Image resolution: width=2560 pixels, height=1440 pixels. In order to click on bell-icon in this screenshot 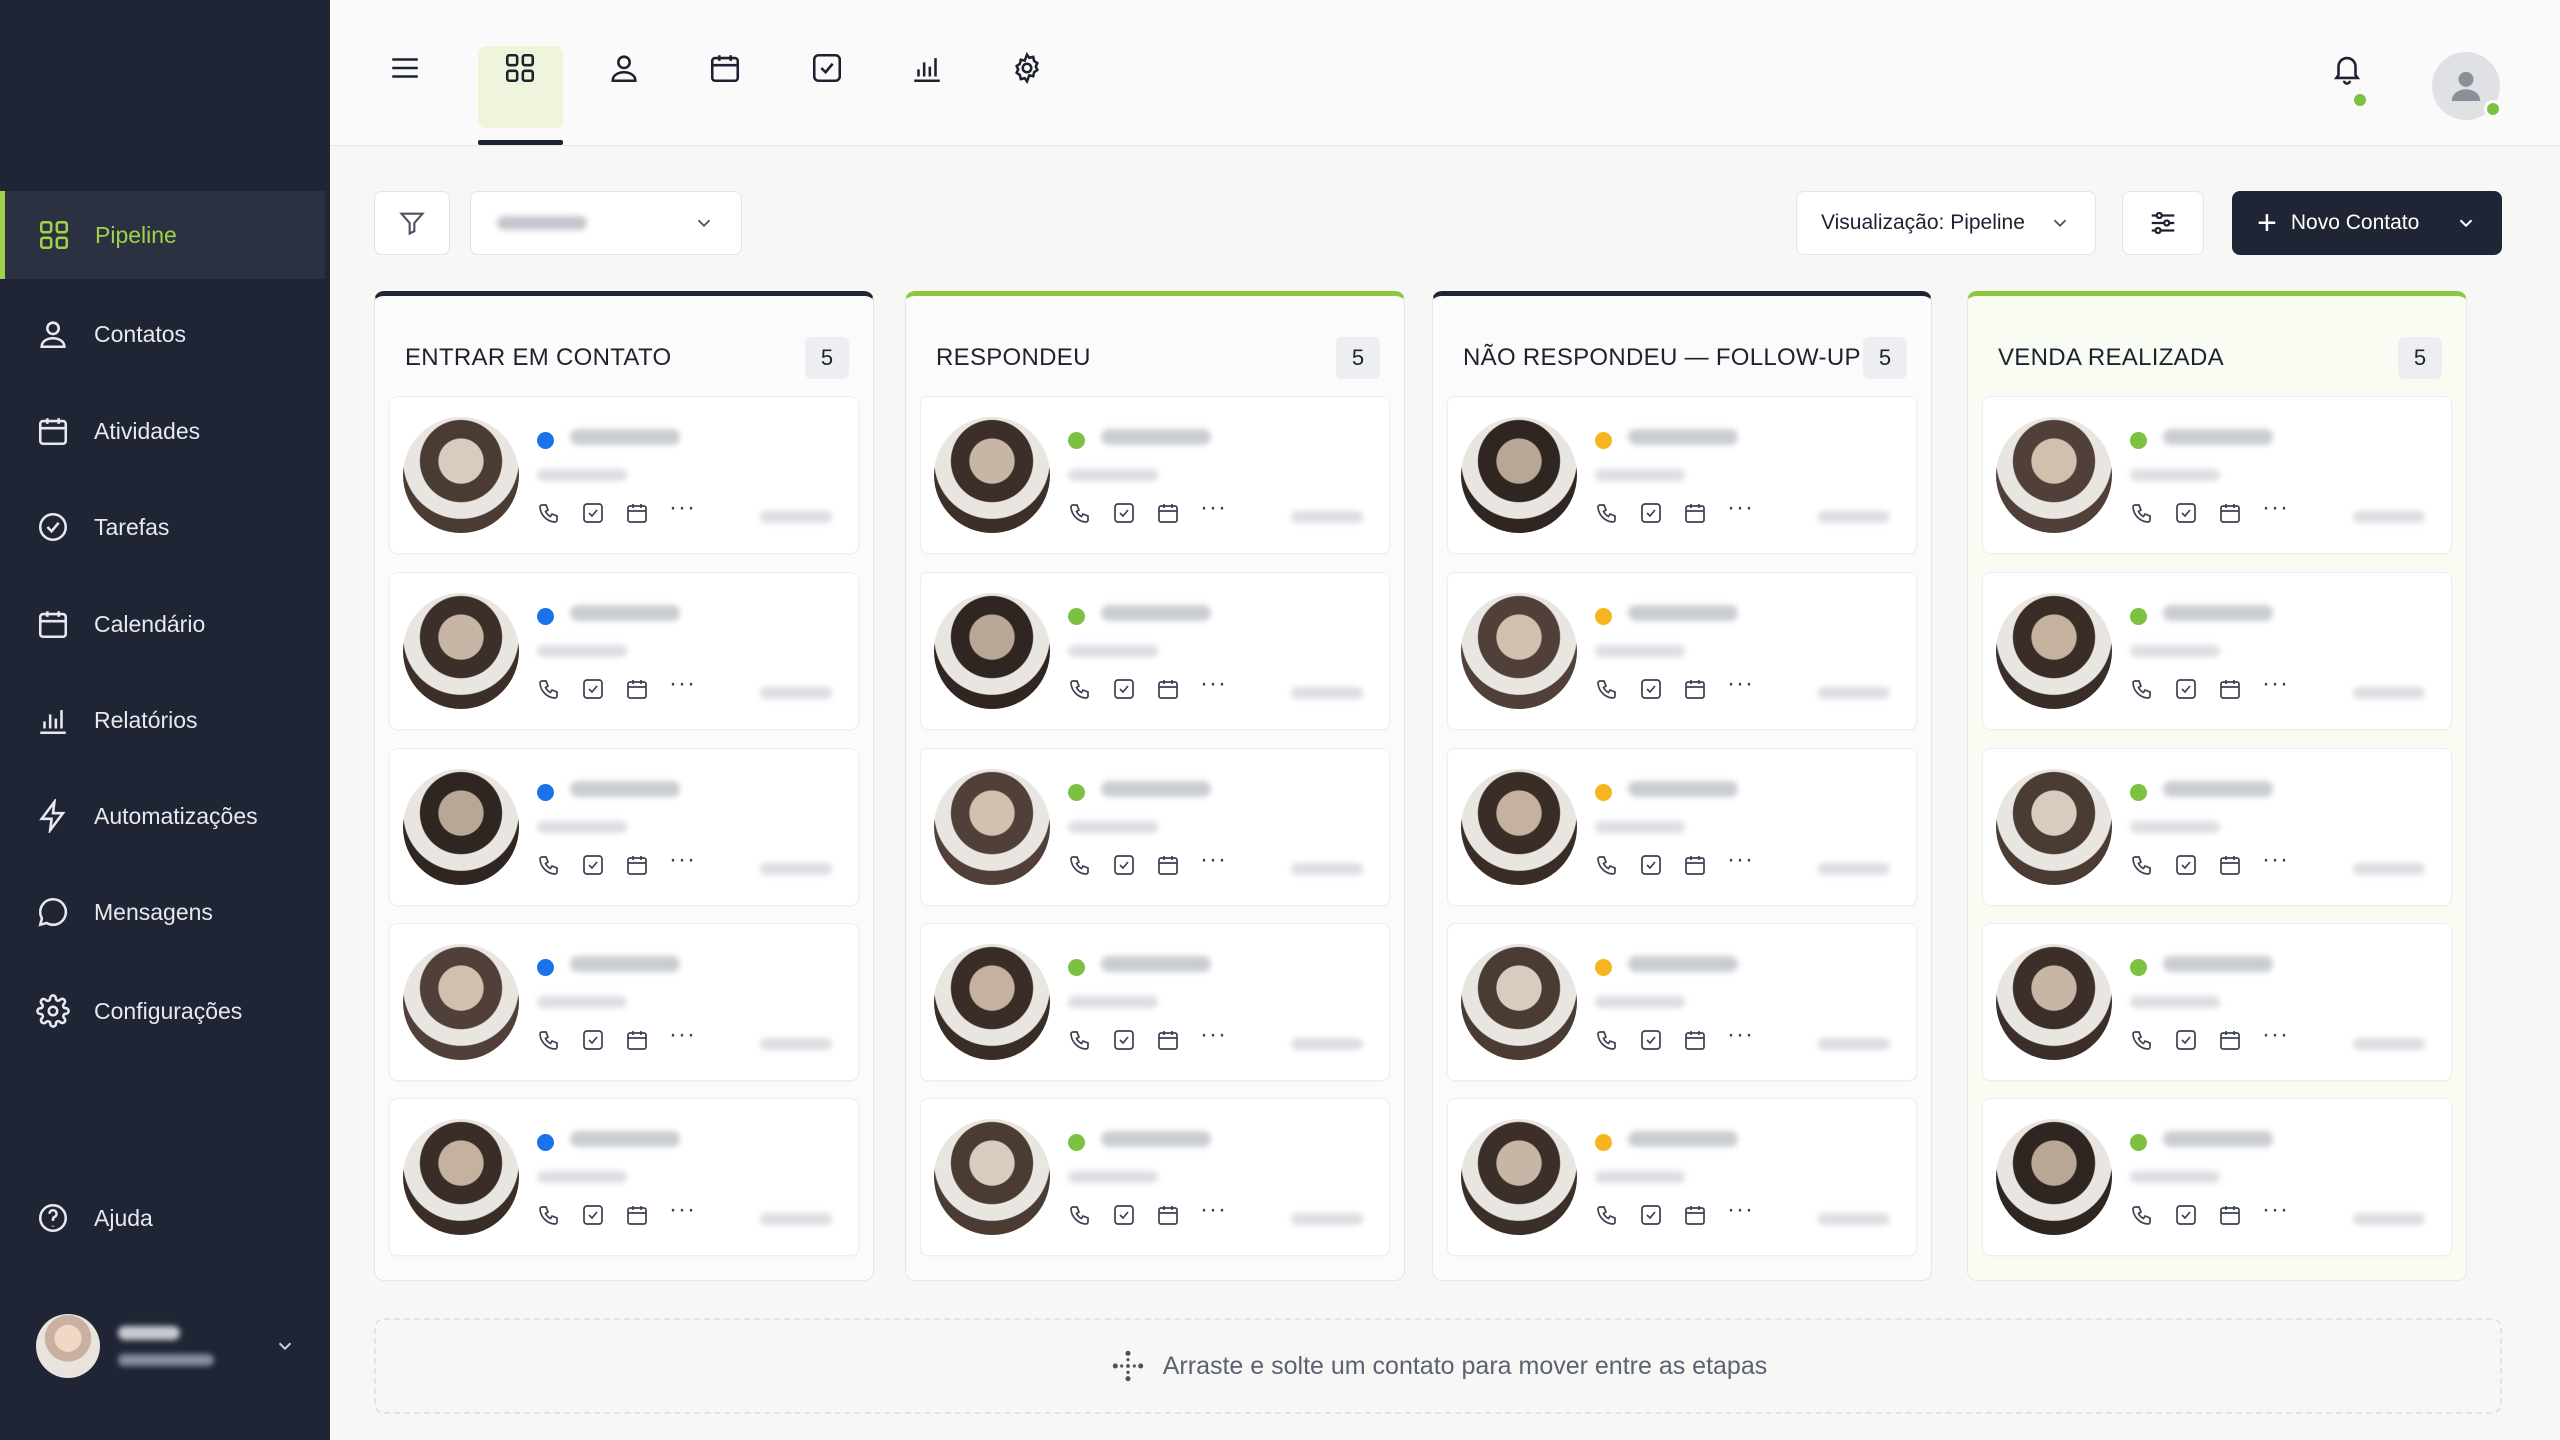, I will do `click(2347, 68)`.